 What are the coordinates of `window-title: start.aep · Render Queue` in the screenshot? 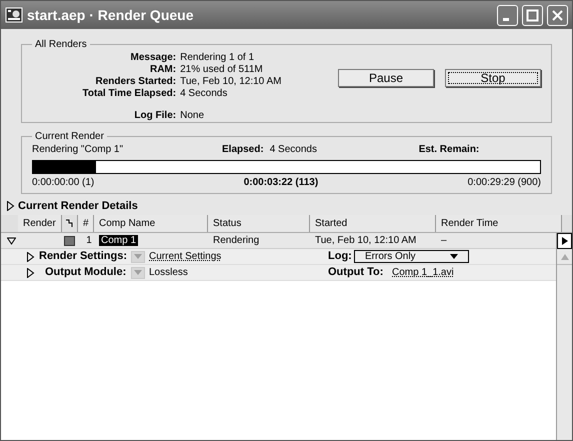 It's located at (110, 15).